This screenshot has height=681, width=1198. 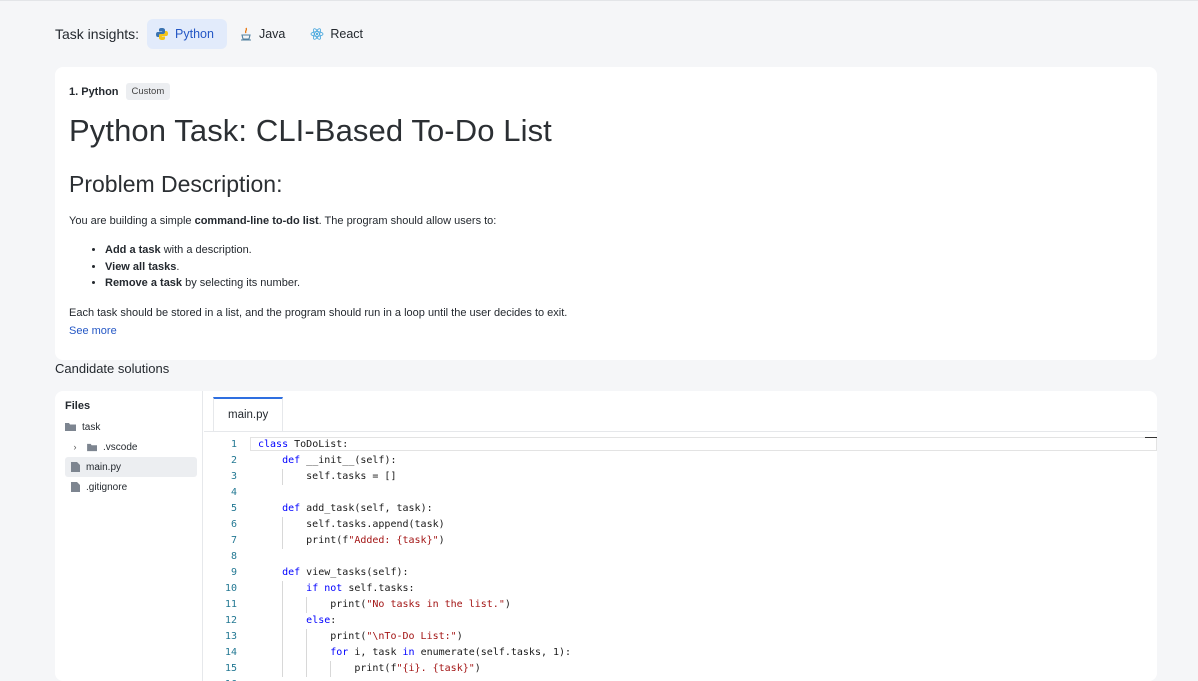 I want to click on line-number: 15, so click(x=230, y=668).